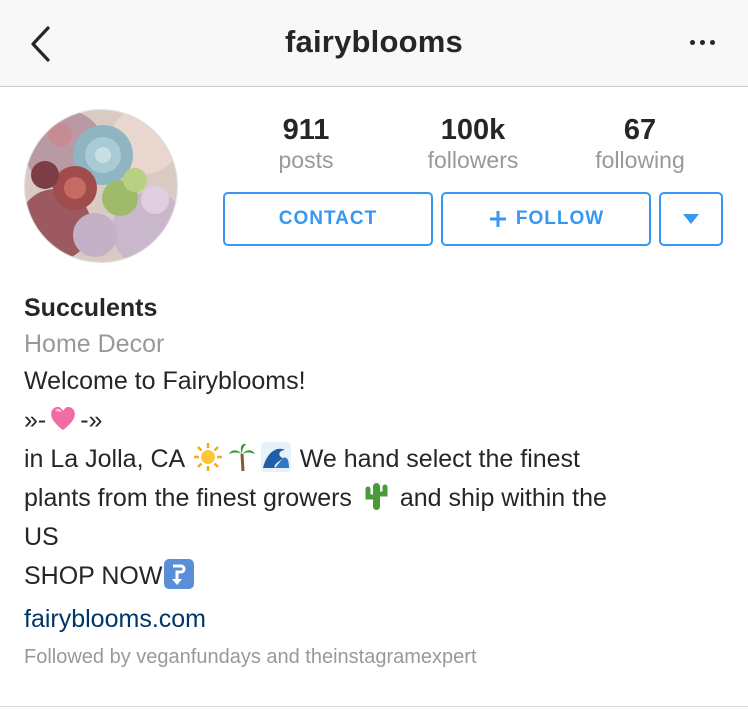  What do you see at coordinates (306, 160) in the screenshot?
I see `posts-count-label: posts` at bounding box center [306, 160].